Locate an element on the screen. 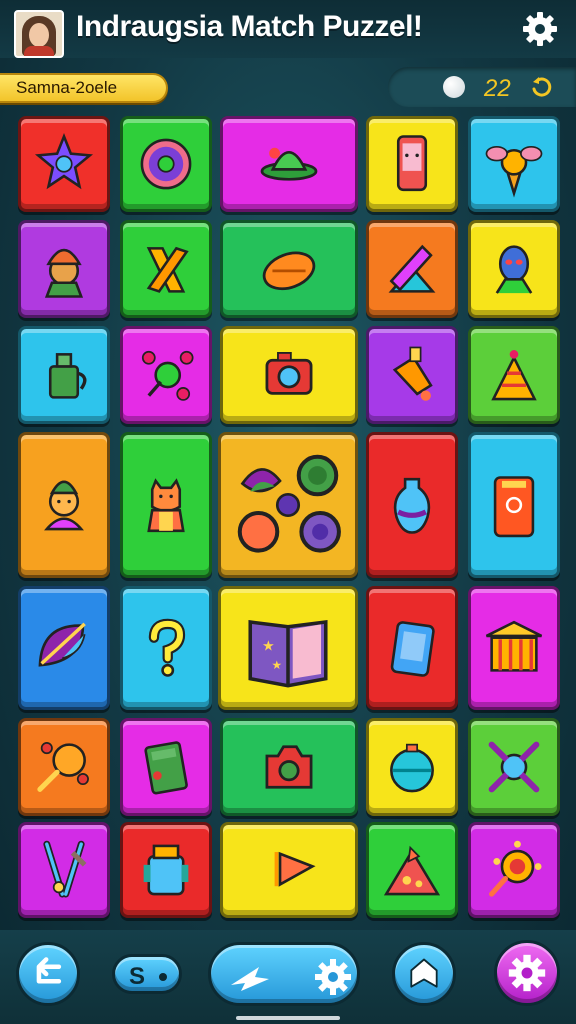 The width and height of the screenshot is (576, 1024). tile-purple-leaf is located at coordinates (64, 648).